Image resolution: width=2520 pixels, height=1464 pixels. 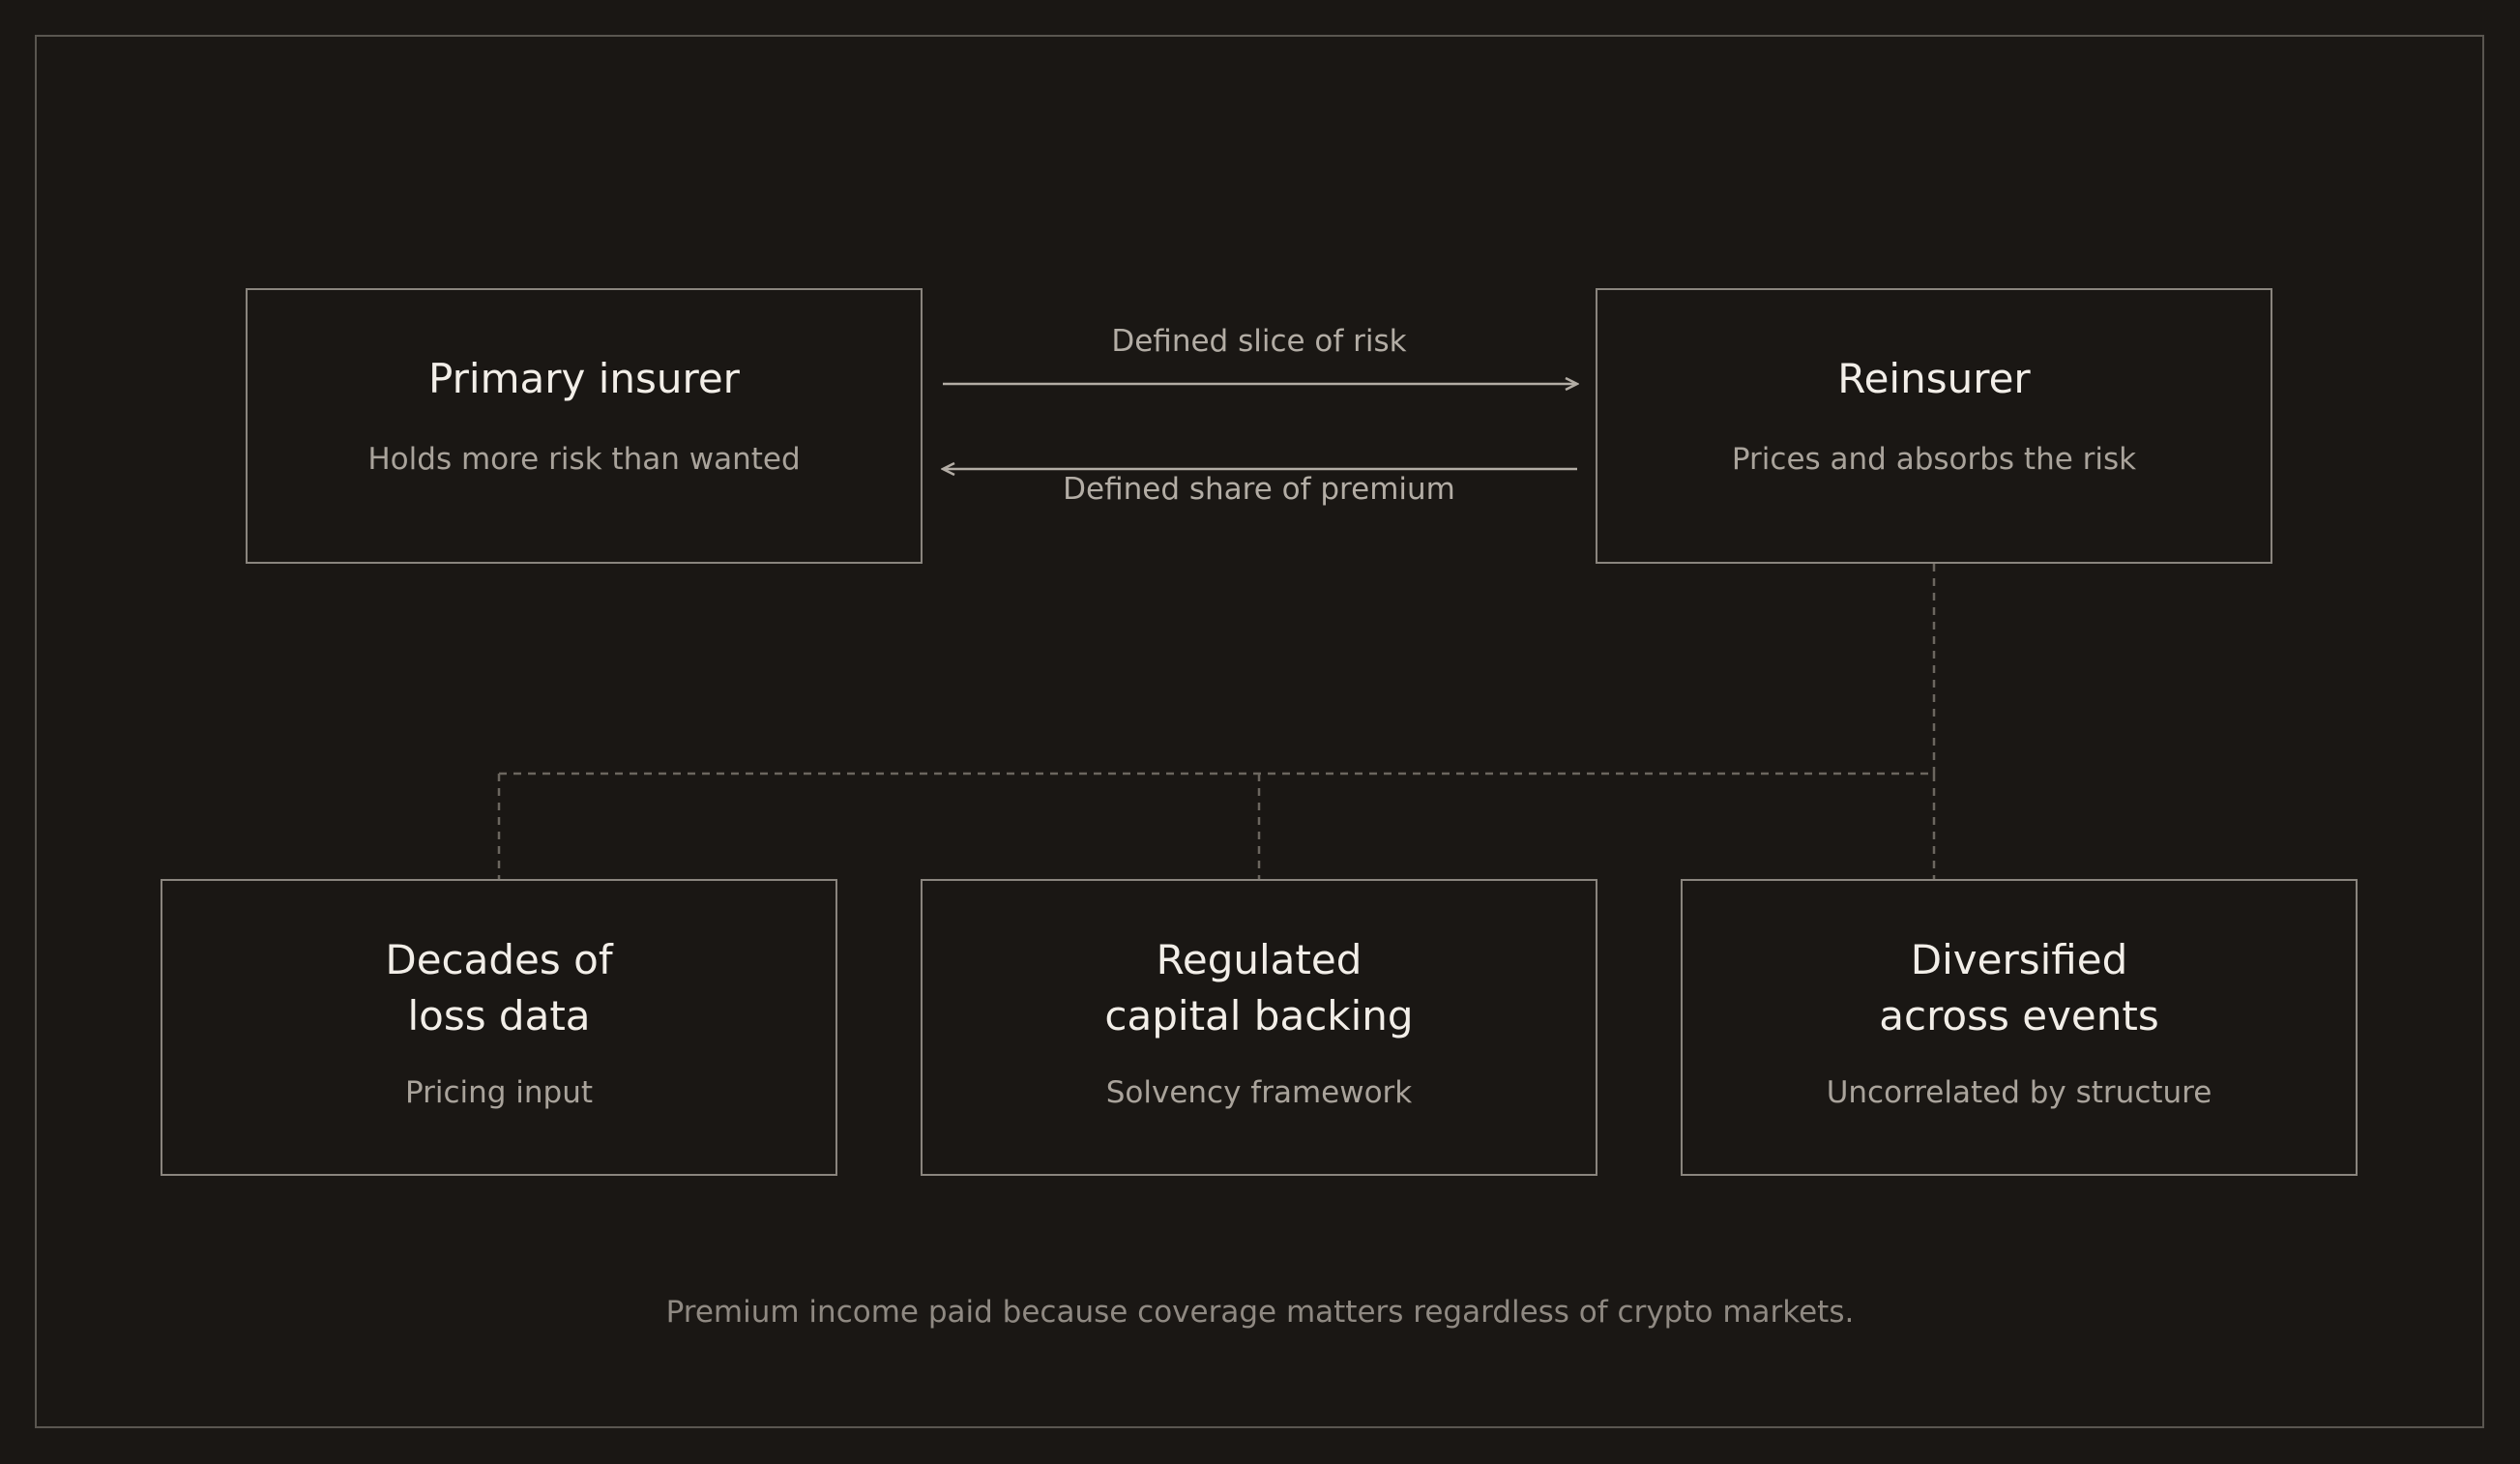 What do you see at coordinates (1934, 459) in the screenshot?
I see `reinsurer-subtitle: Prices and absorbs the risk` at bounding box center [1934, 459].